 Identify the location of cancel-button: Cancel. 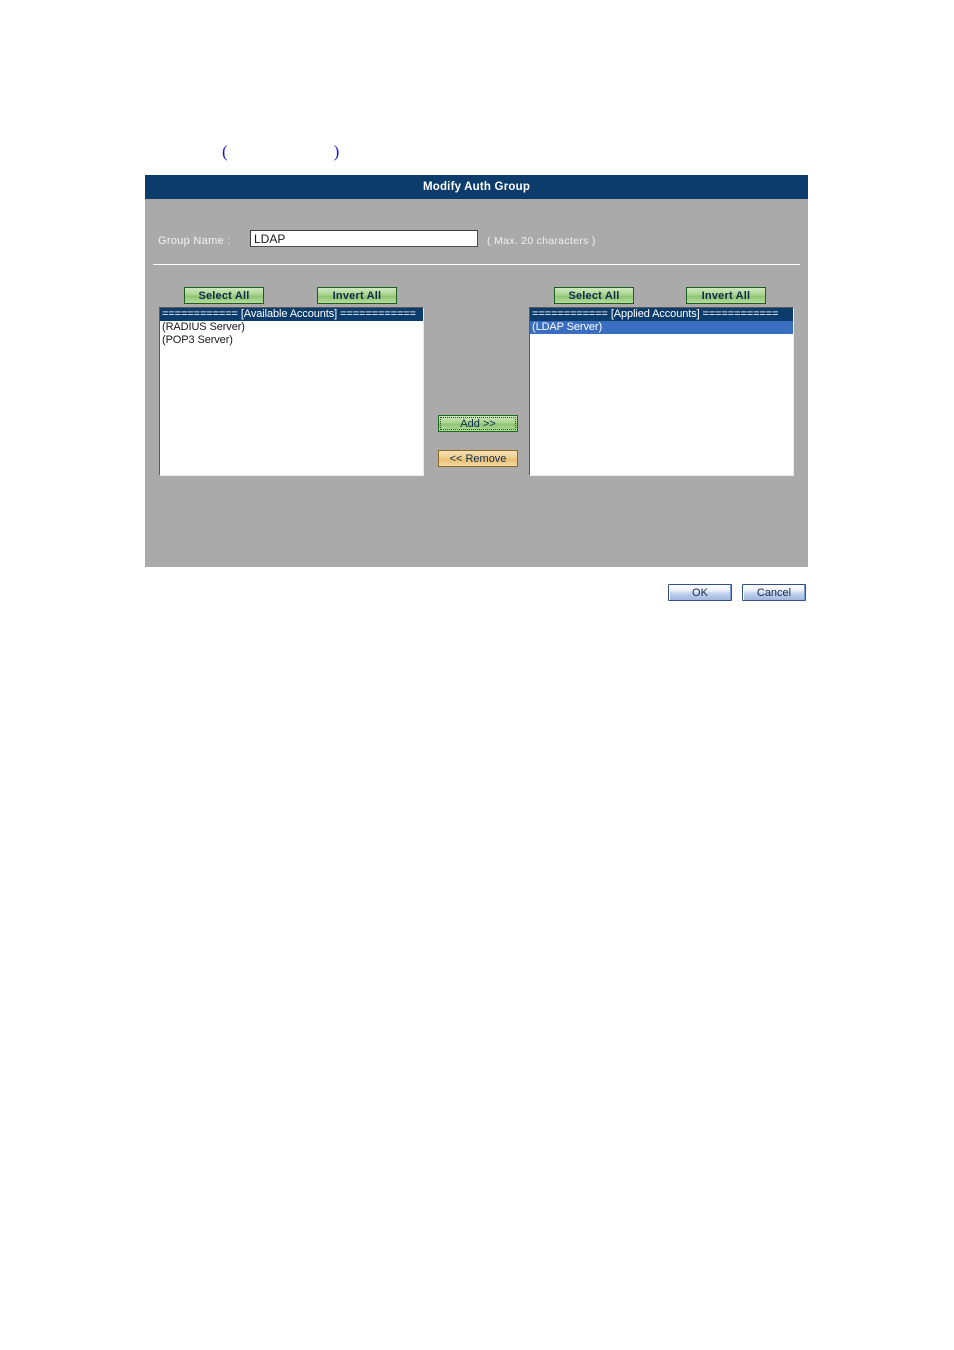
(774, 592).